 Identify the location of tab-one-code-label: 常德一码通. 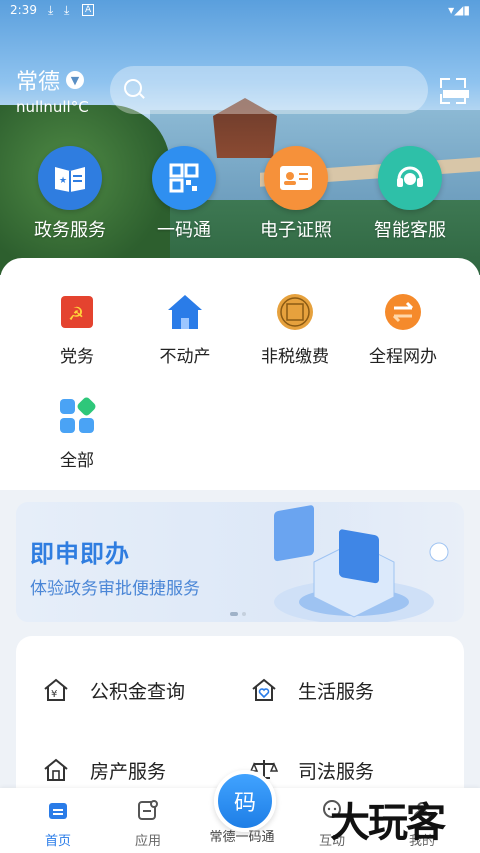
(242, 837).